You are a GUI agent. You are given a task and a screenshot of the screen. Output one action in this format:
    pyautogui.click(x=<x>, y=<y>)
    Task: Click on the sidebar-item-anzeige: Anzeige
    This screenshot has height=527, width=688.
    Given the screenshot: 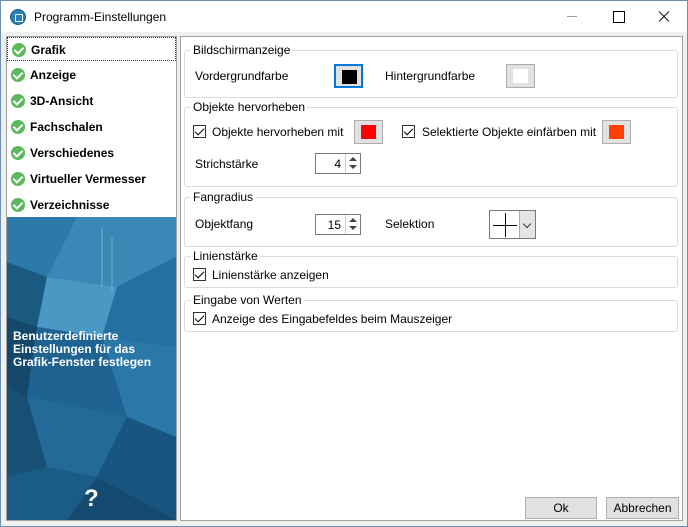 What is the action you would take?
    pyautogui.click(x=91, y=75)
    